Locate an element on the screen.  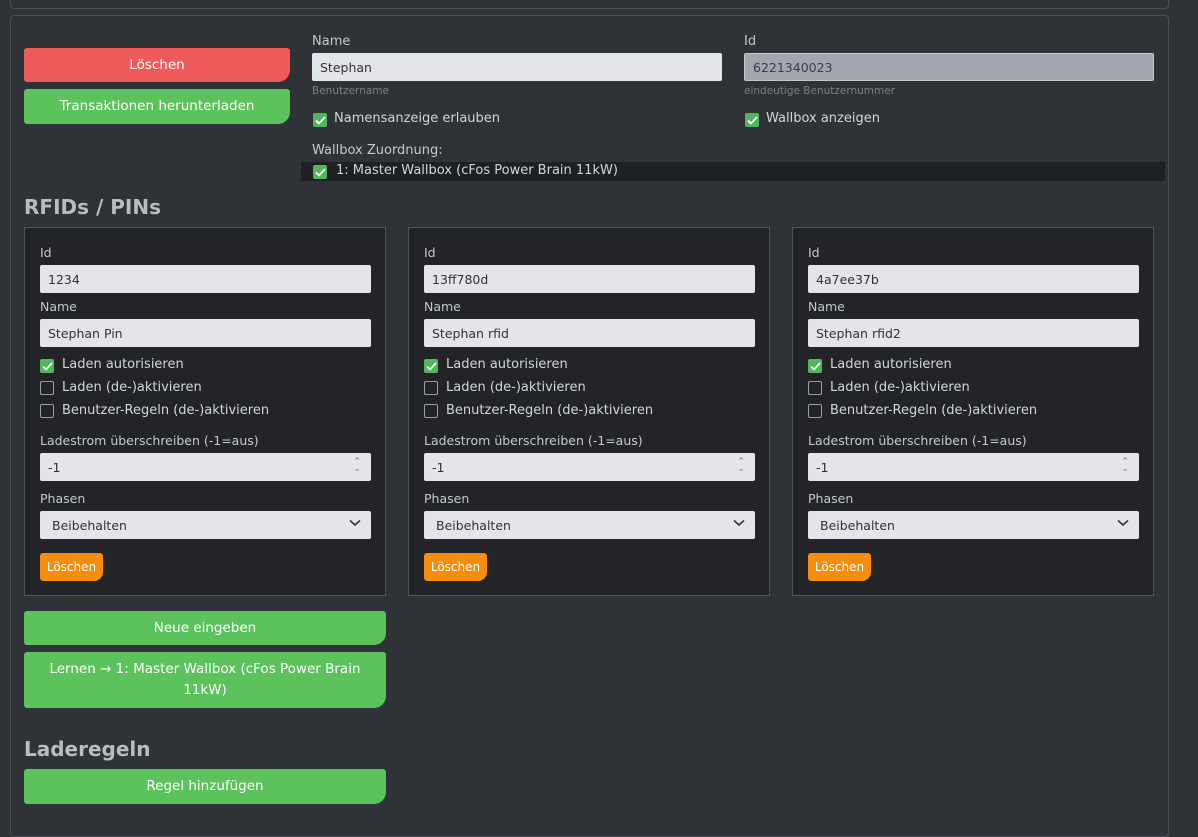
id-field: 6221340023 is located at coordinates (949, 67).